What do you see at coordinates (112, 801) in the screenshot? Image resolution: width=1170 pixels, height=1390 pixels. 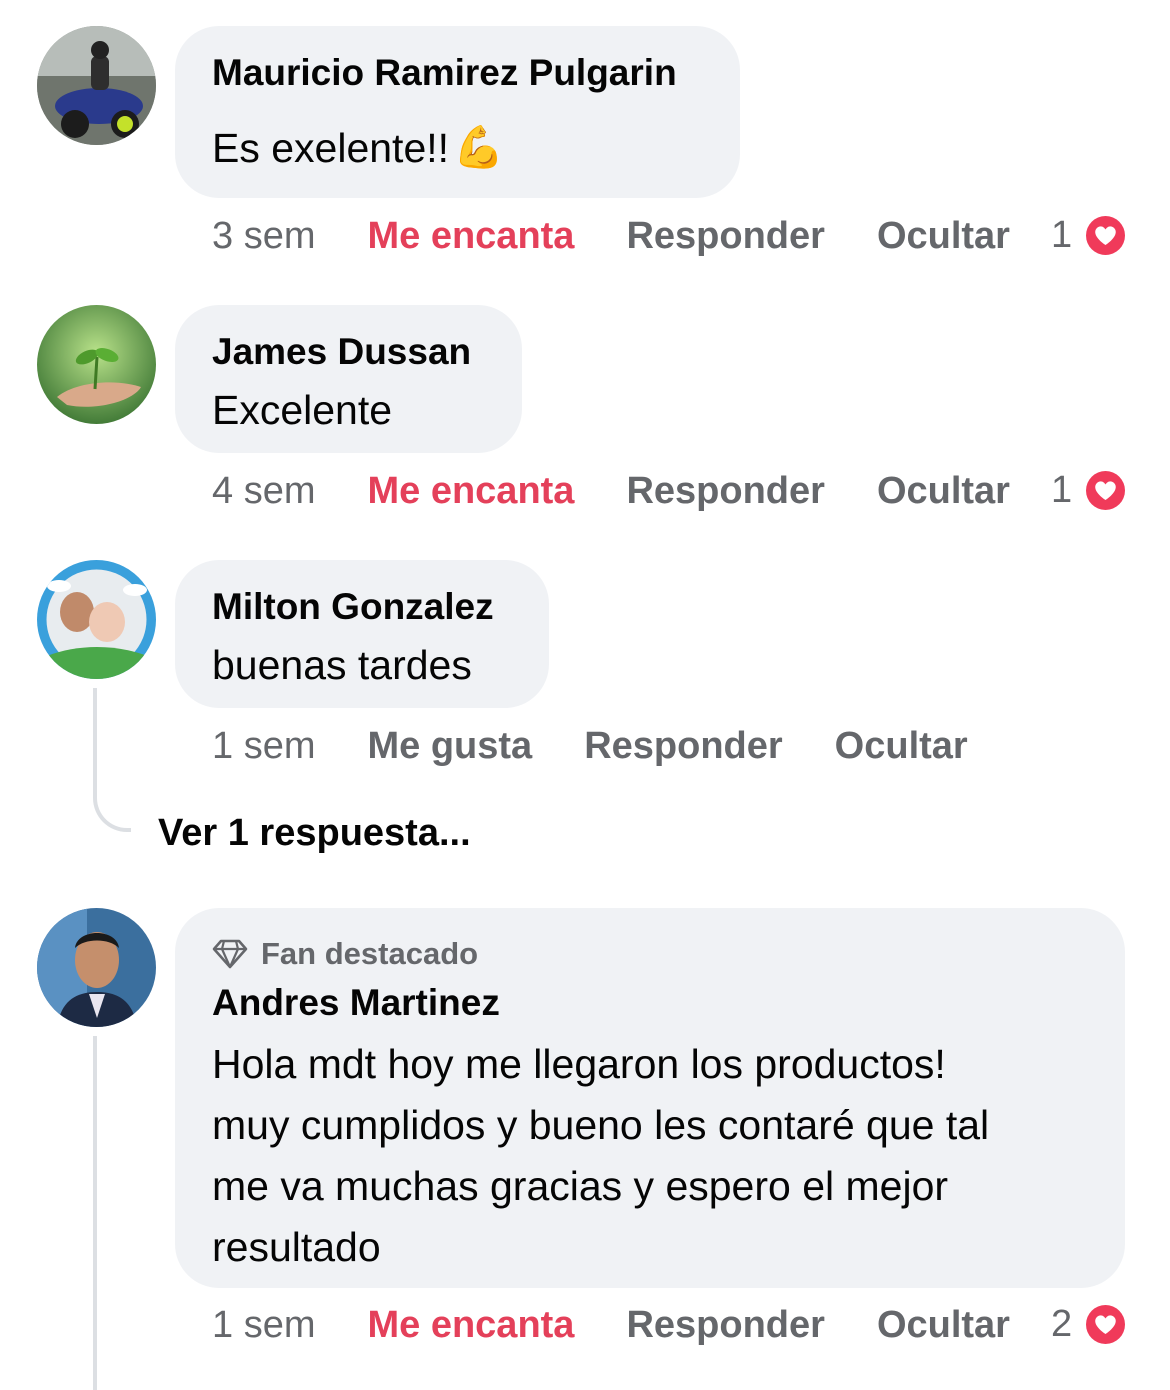 I see `reply-thread-curve` at bounding box center [112, 801].